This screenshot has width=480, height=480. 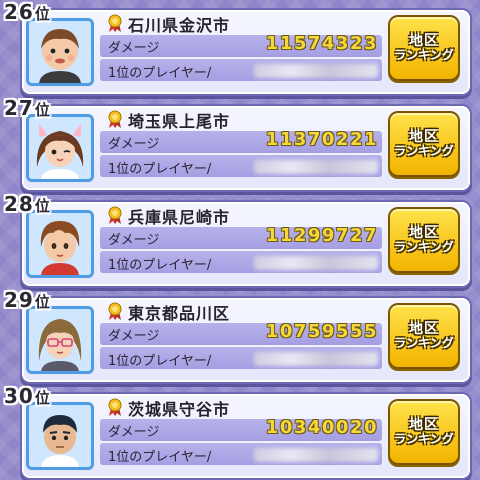 I want to click on region-name: 埼玉県上尾市, so click(x=179, y=121).